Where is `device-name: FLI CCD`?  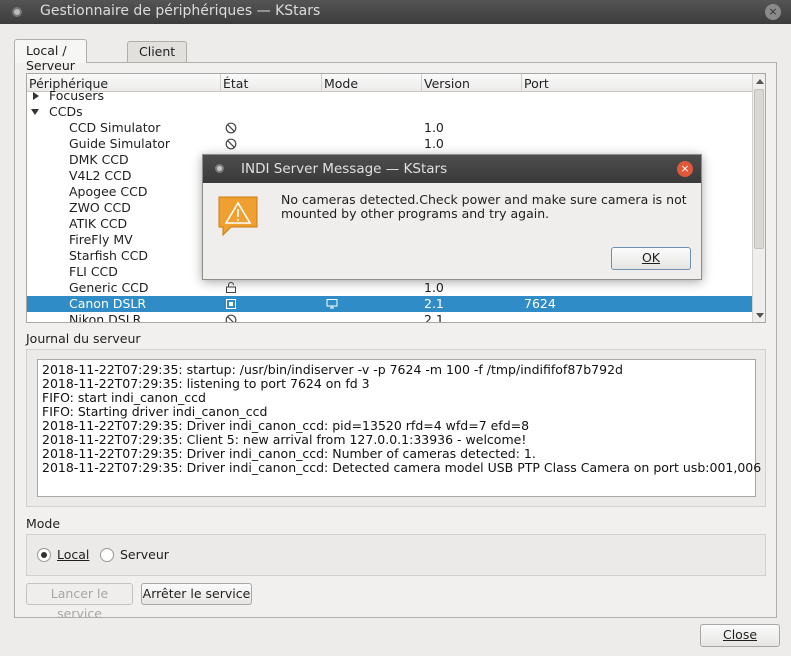
device-name: FLI CCD is located at coordinates (93, 271).